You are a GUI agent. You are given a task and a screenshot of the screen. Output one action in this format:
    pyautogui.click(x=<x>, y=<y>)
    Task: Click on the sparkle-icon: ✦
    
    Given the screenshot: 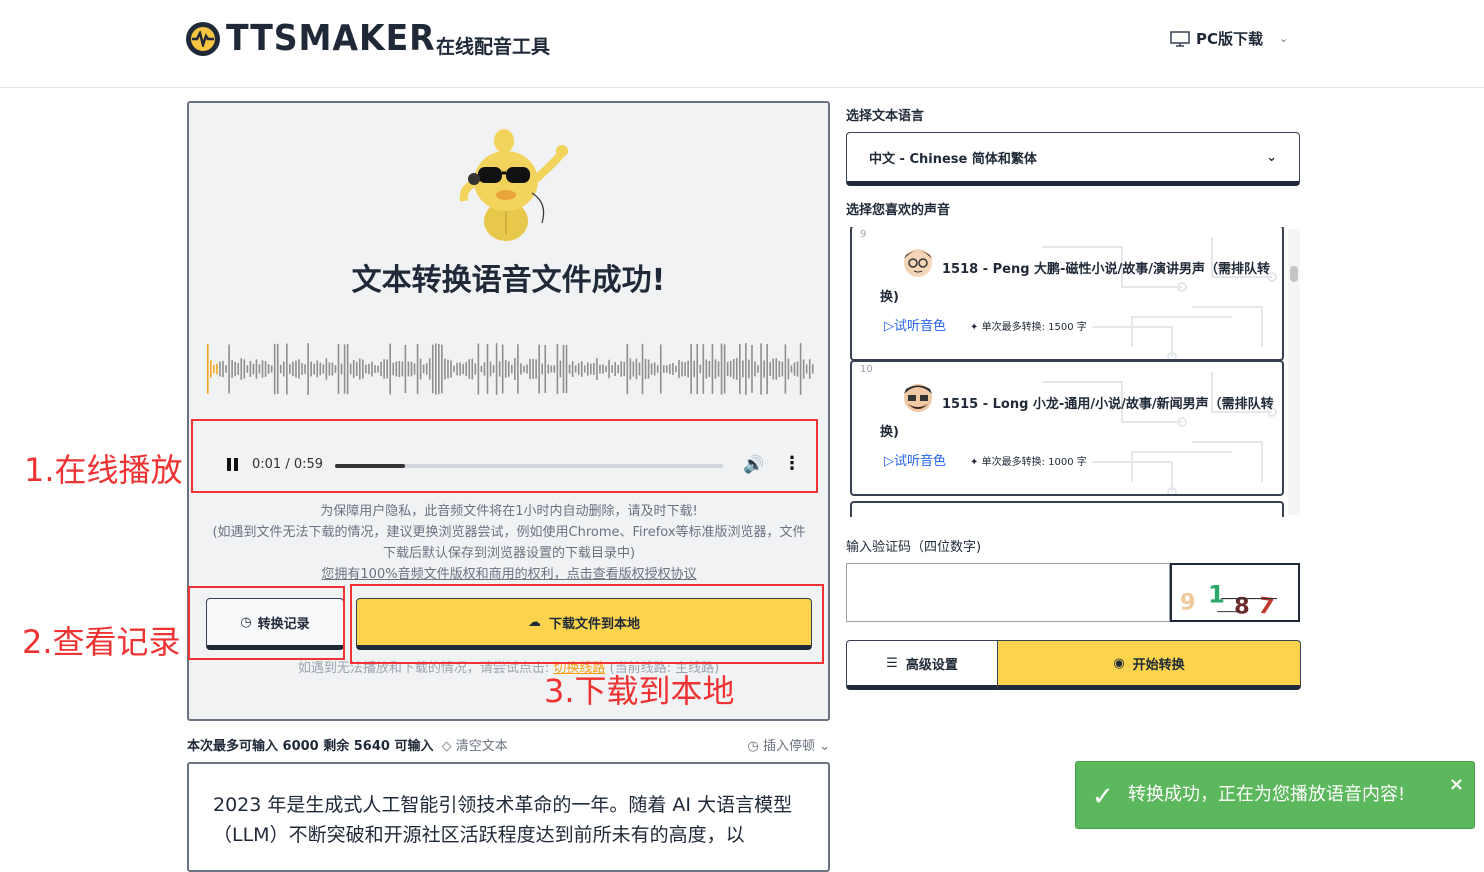 What is the action you would take?
    pyautogui.click(x=974, y=327)
    